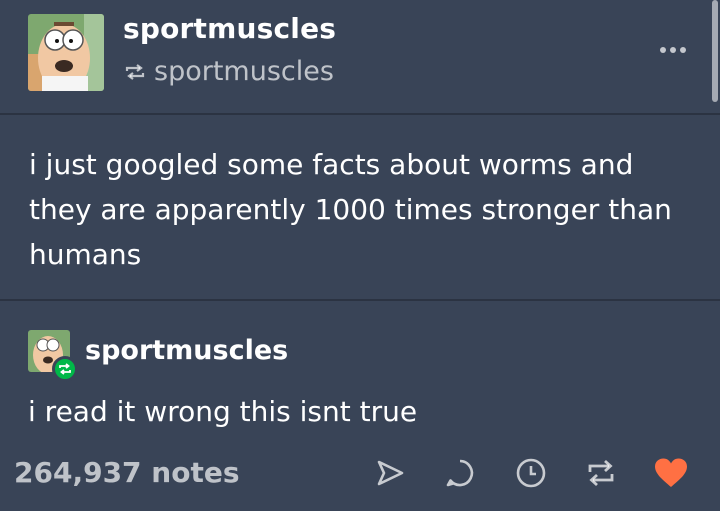 The width and height of the screenshot is (720, 511). What do you see at coordinates (715, 51) in the screenshot?
I see `scrollbar` at bounding box center [715, 51].